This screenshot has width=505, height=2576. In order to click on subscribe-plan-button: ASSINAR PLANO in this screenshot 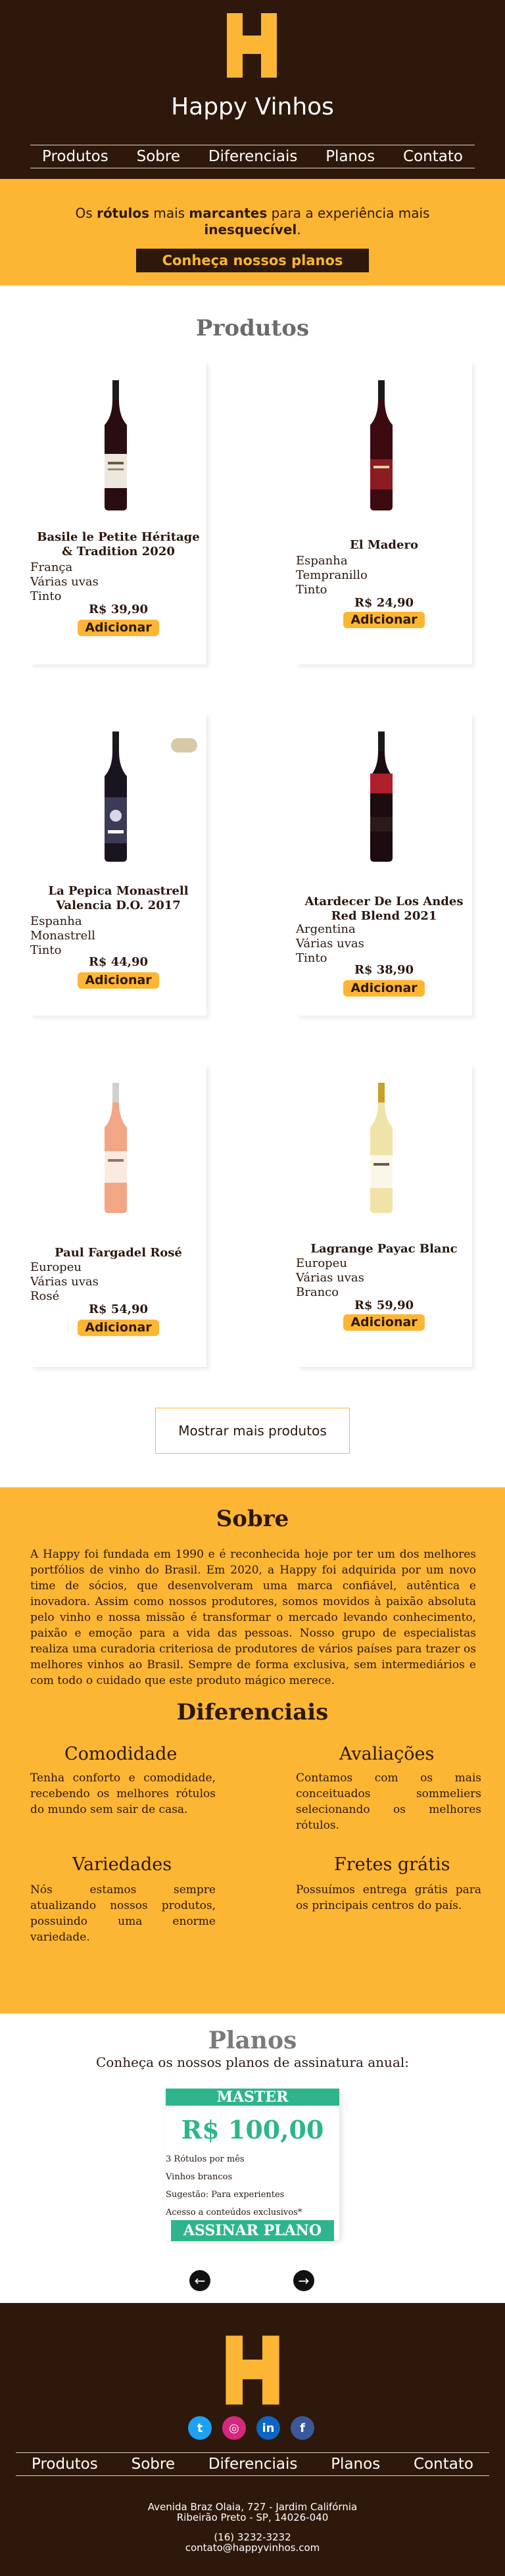, I will do `click(252, 2230)`.